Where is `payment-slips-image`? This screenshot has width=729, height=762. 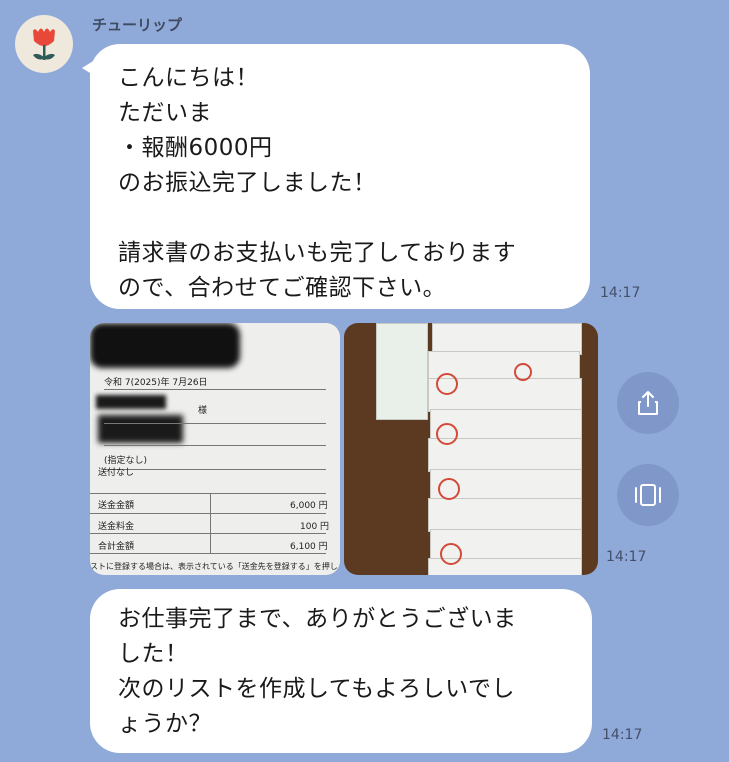 payment-slips-image is located at coordinates (471, 449).